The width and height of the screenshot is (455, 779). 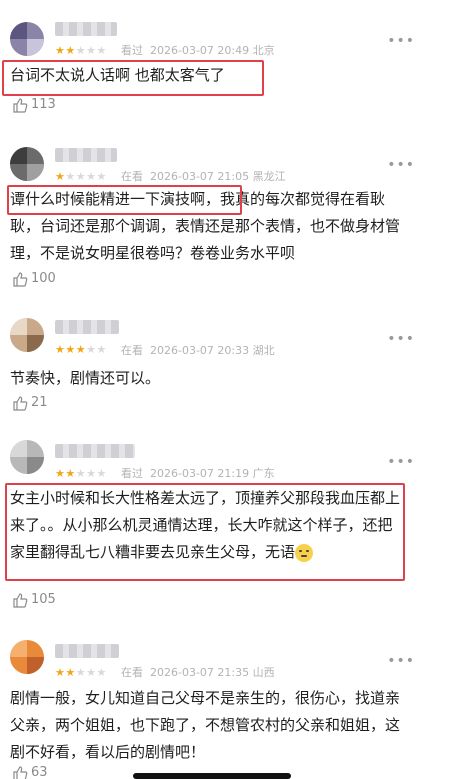 What do you see at coordinates (43, 104) in the screenshot?
I see `like-count: 113` at bounding box center [43, 104].